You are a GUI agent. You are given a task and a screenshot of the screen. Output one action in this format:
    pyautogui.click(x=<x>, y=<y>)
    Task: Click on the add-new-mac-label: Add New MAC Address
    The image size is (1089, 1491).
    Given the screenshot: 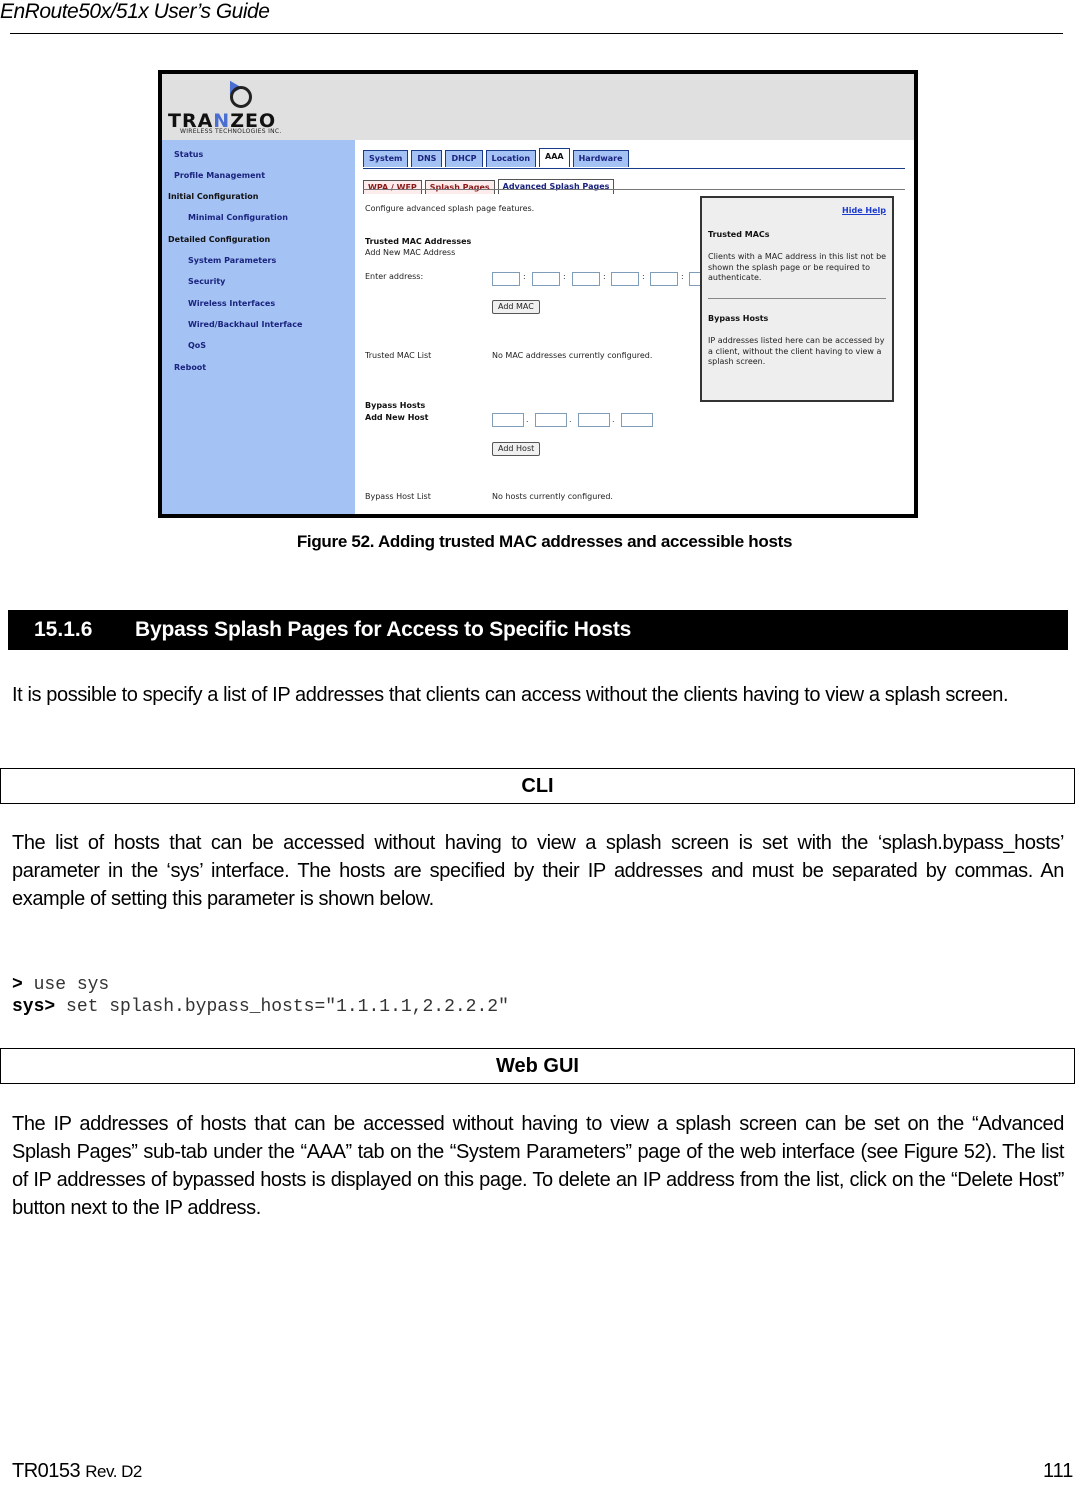 What is the action you would take?
    pyautogui.click(x=410, y=252)
    